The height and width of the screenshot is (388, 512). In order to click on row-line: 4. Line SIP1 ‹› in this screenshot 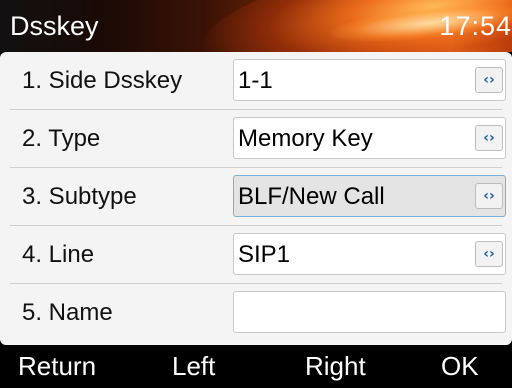, I will do `click(256, 255)`.